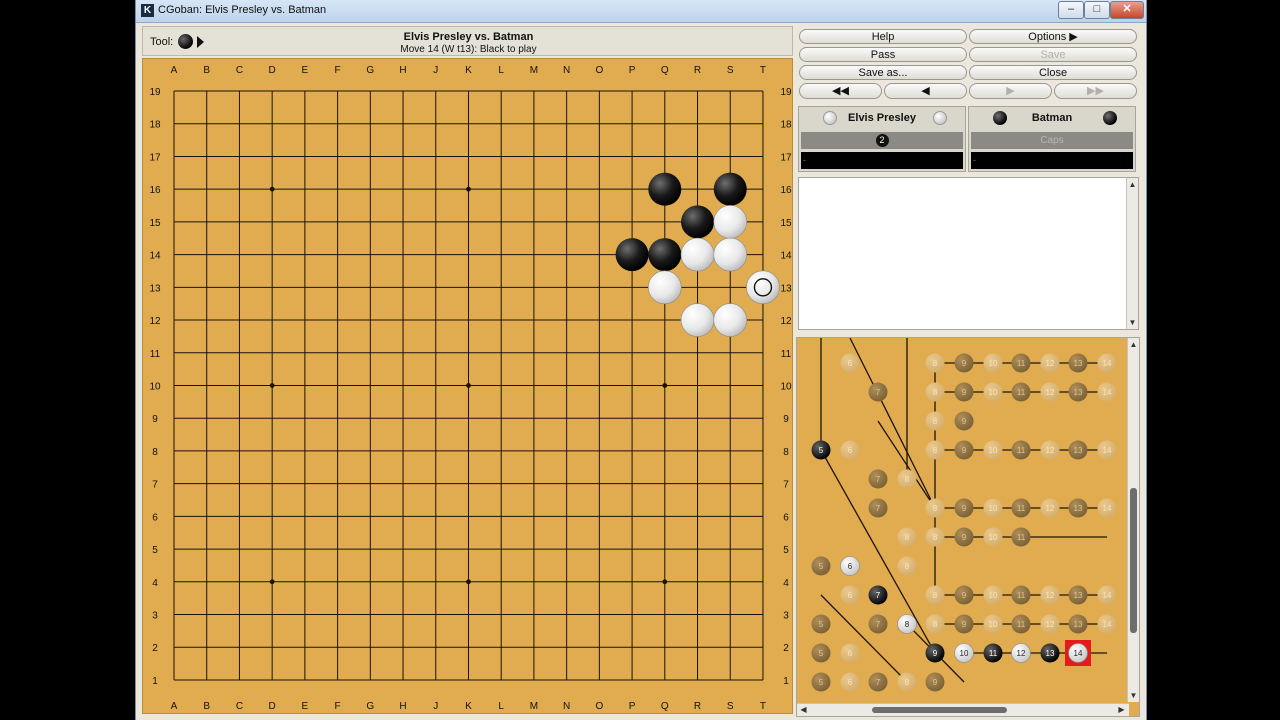 This screenshot has height=720, width=1280. Describe the element at coordinates (892, 423) in the screenshot. I see `tree-branch` at that location.